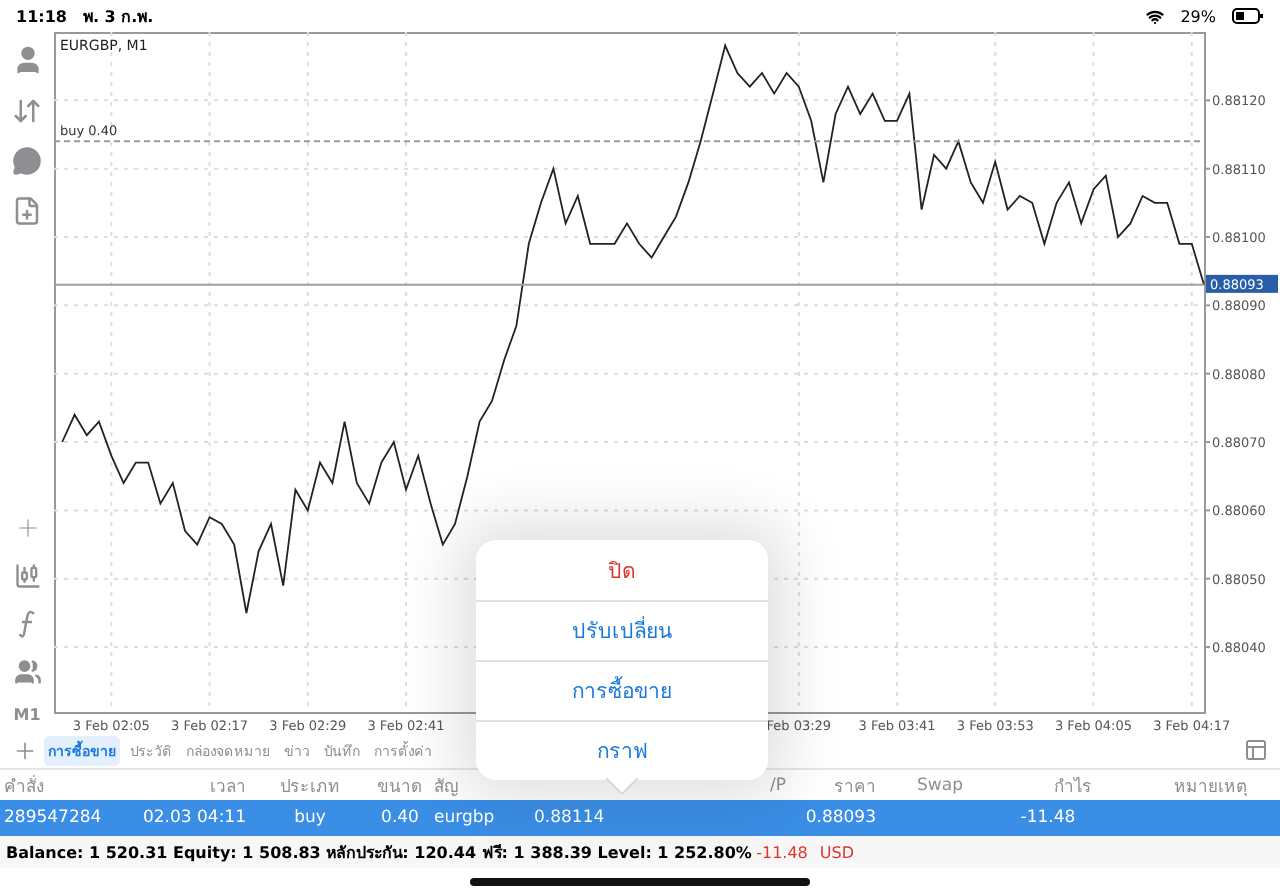 Image resolution: width=1280 pixels, height=894 pixels. What do you see at coordinates (27, 111) in the screenshot?
I see `arrows-icon` at bounding box center [27, 111].